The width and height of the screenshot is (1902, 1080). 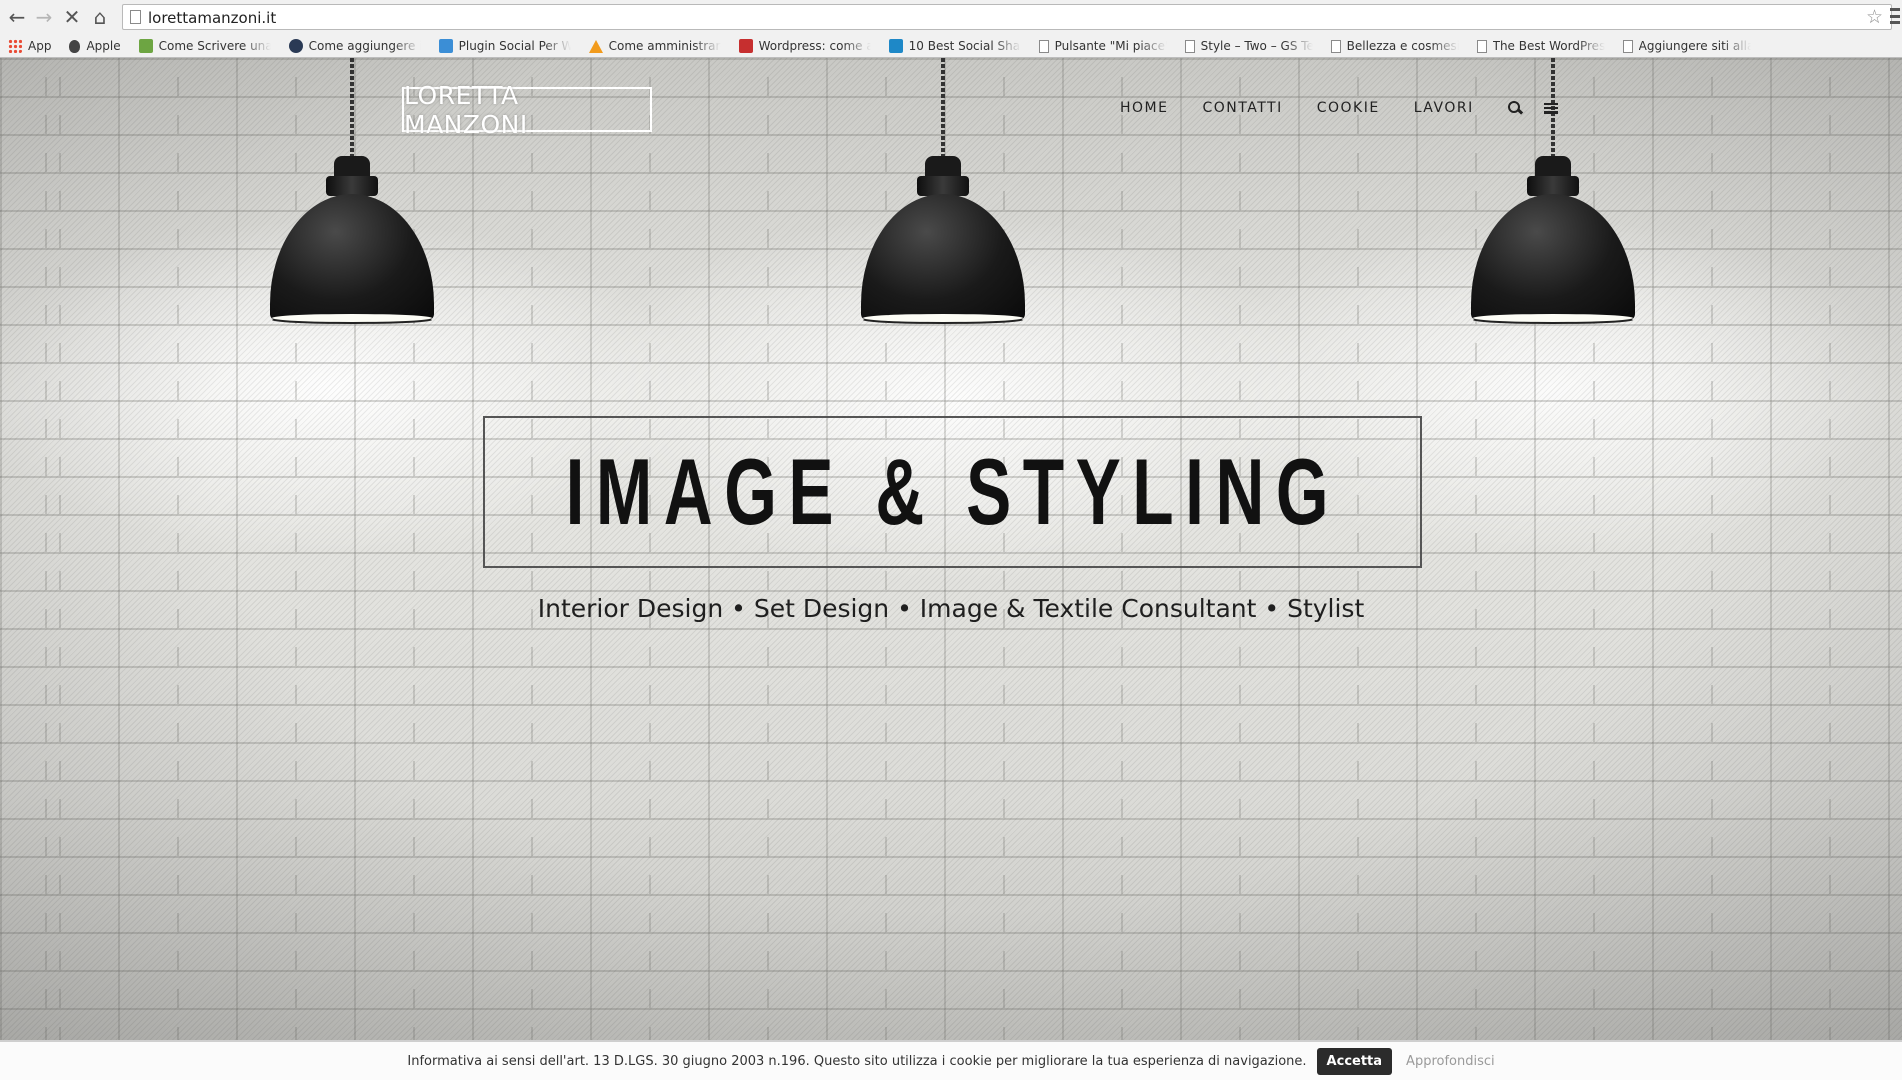 I want to click on back-arrow-icon: ←, so click(x=17, y=17).